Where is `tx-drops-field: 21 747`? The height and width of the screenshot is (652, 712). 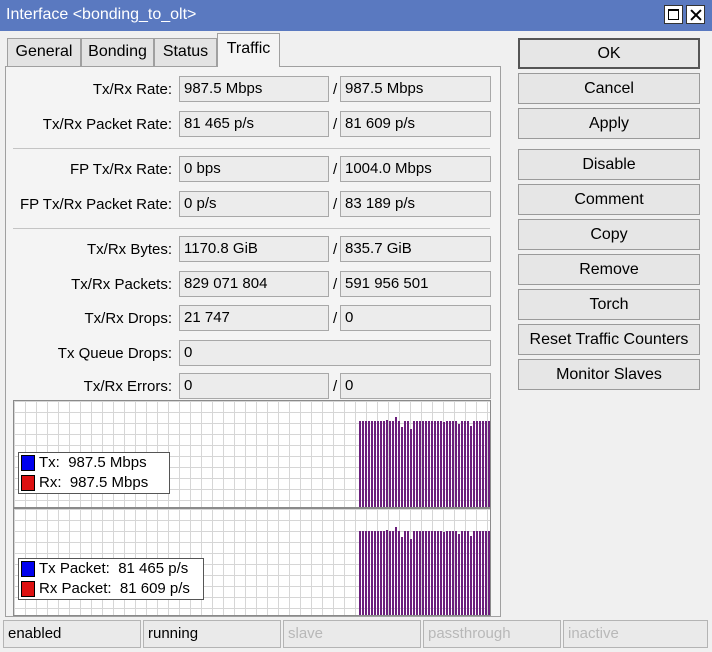 tx-drops-field: 21 747 is located at coordinates (254, 318).